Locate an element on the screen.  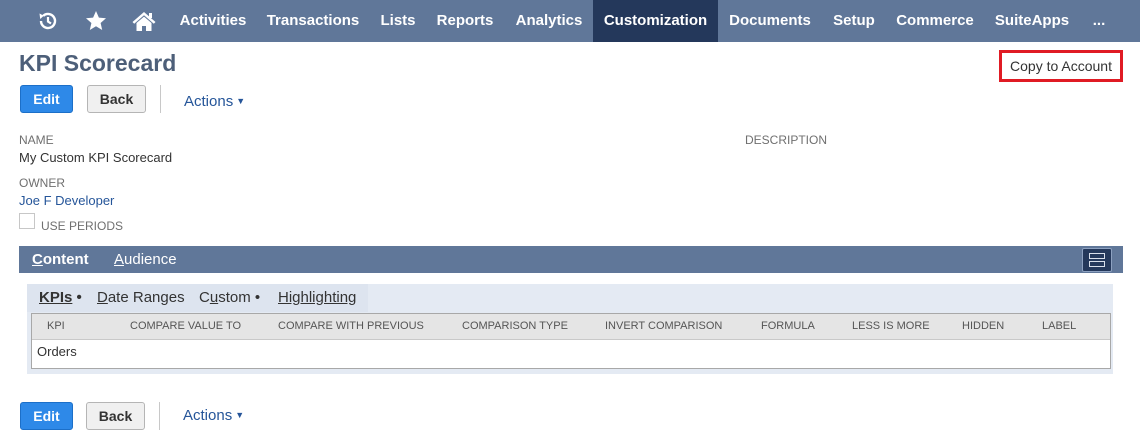
column-compare-value-to: COMPARE VALUE TO is located at coordinates (186, 326).